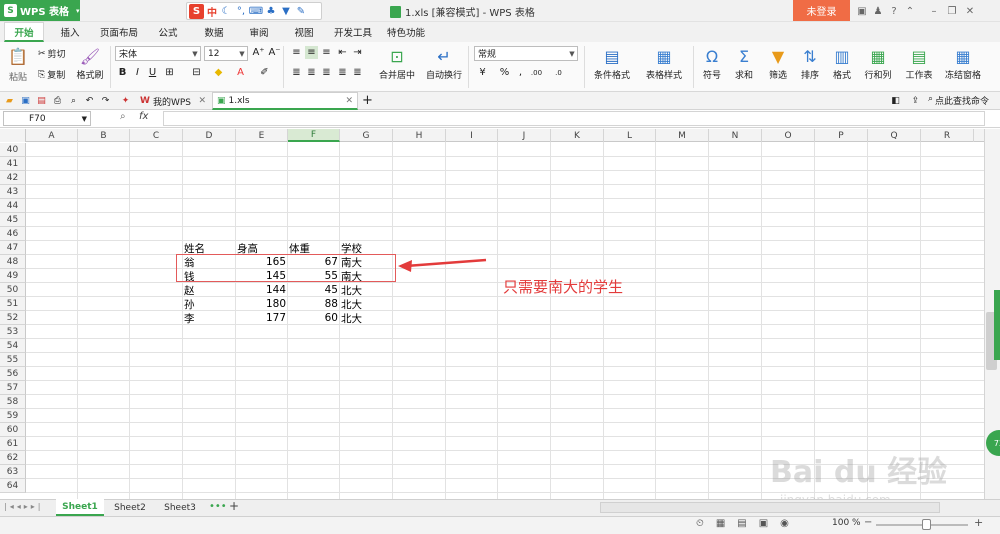  Describe the element at coordinates (52, 54) in the screenshot. I see `cut-button: ✂ 剪切` at that location.